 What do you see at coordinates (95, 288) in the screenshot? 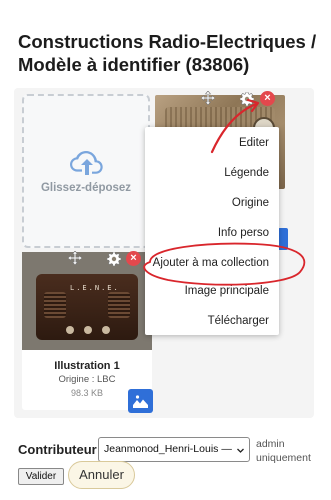
I see `radio-brand-text: L.E.N.E.` at bounding box center [95, 288].